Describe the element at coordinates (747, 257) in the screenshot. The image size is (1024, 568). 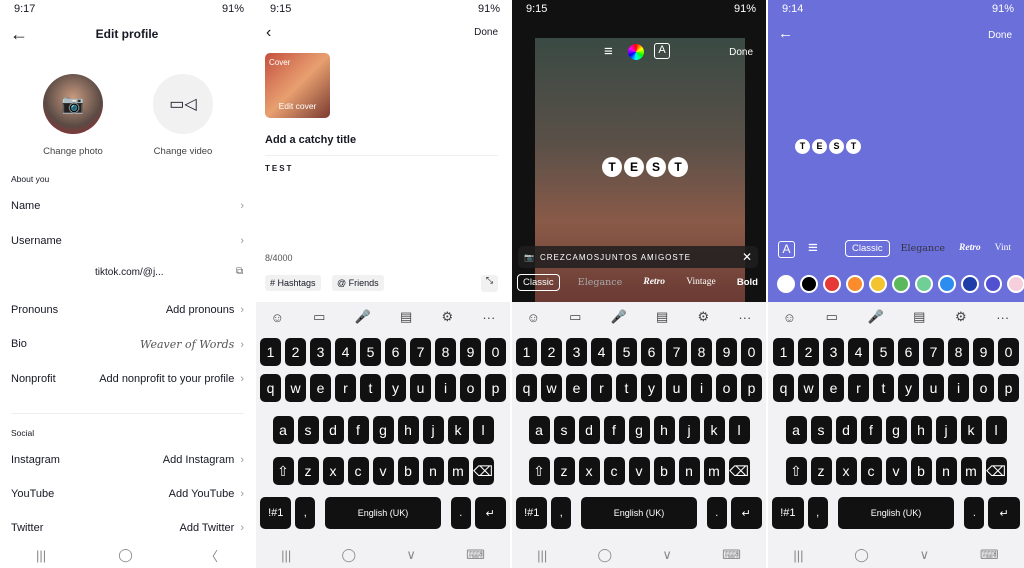
I see `close-icon: ✕` at that location.